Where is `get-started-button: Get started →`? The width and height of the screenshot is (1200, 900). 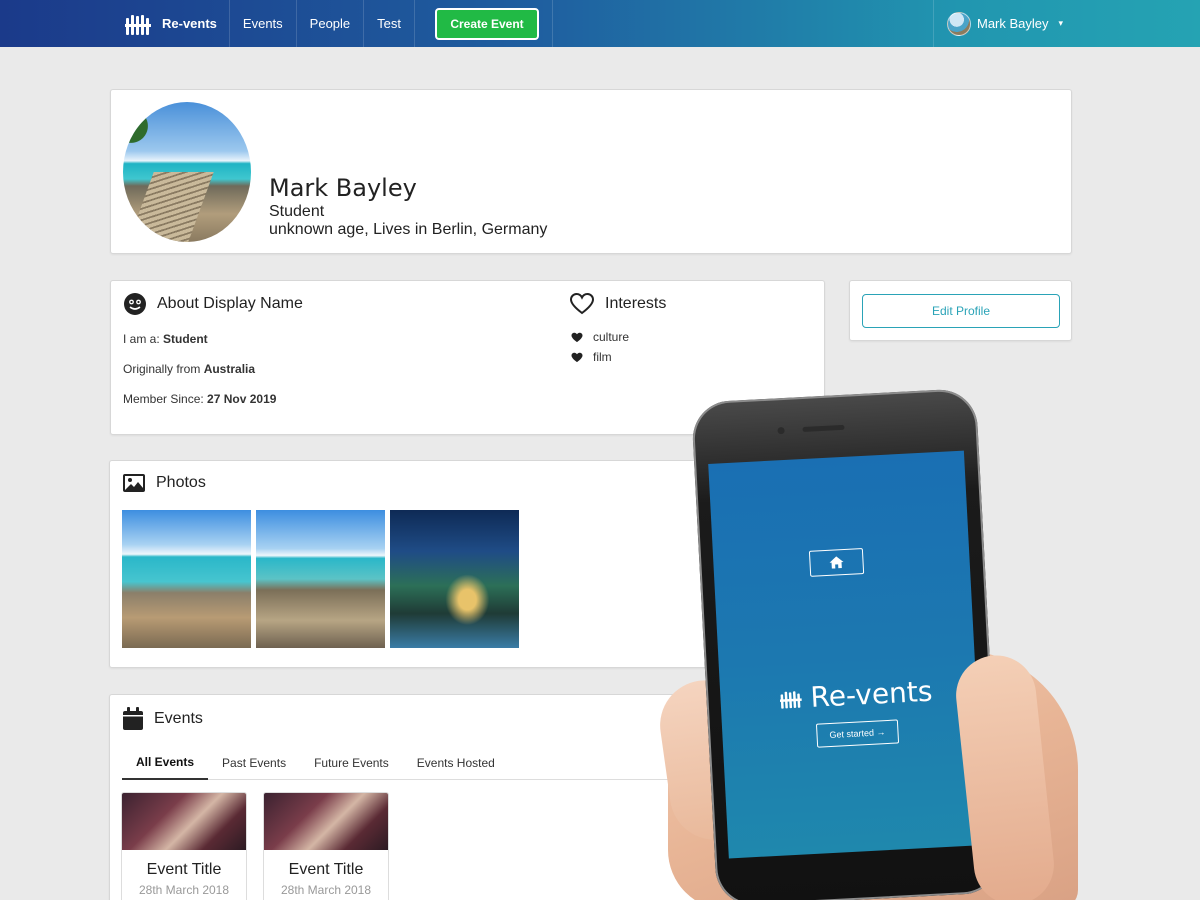 get-started-button: Get started → is located at coordinates (857, 733).